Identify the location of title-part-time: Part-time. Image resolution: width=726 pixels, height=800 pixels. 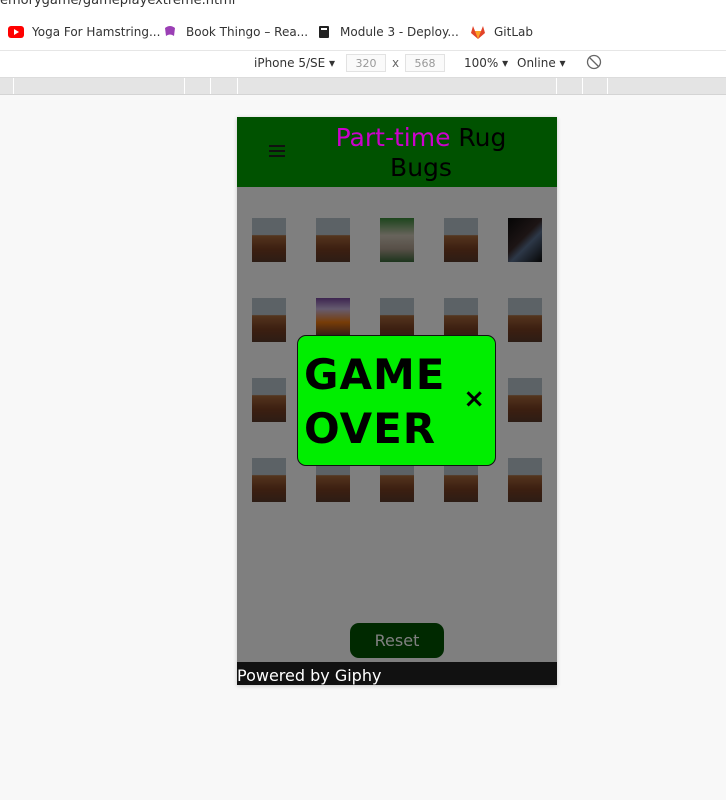
(393, 137).